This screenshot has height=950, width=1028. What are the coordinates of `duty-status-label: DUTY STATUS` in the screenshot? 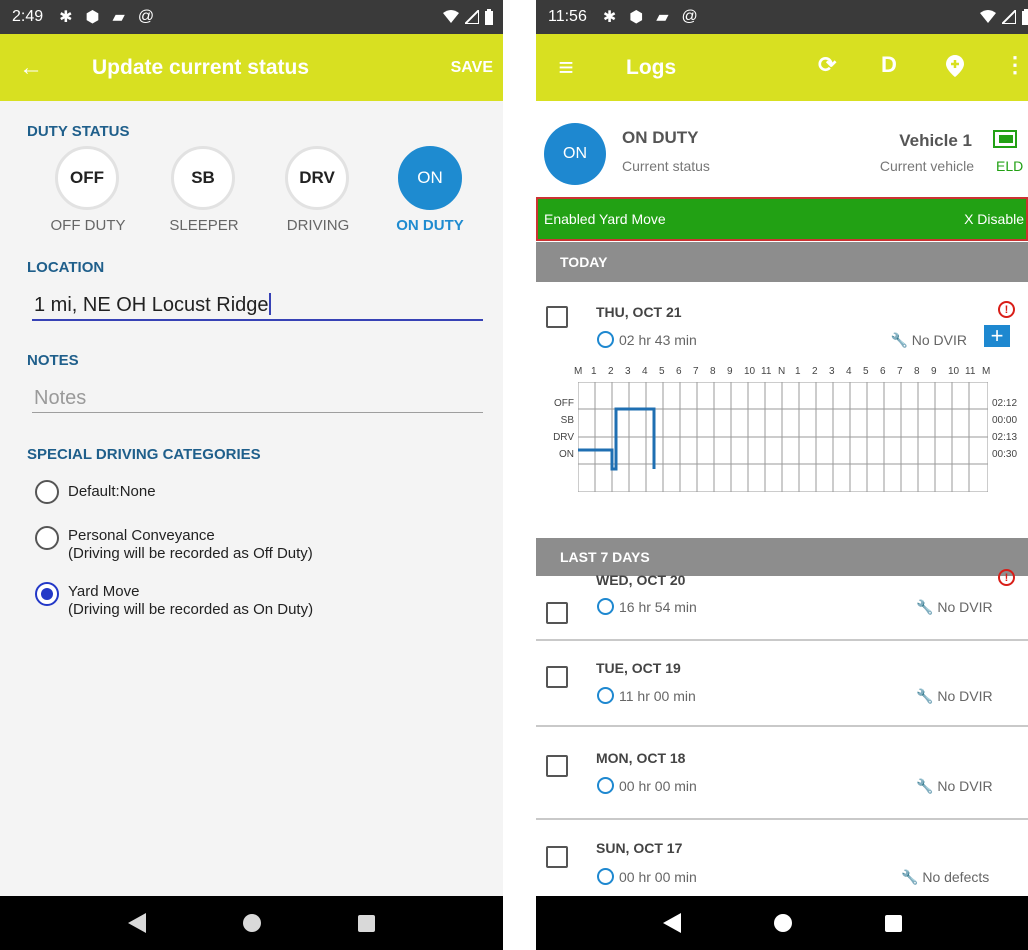 It's located at (78, 131).